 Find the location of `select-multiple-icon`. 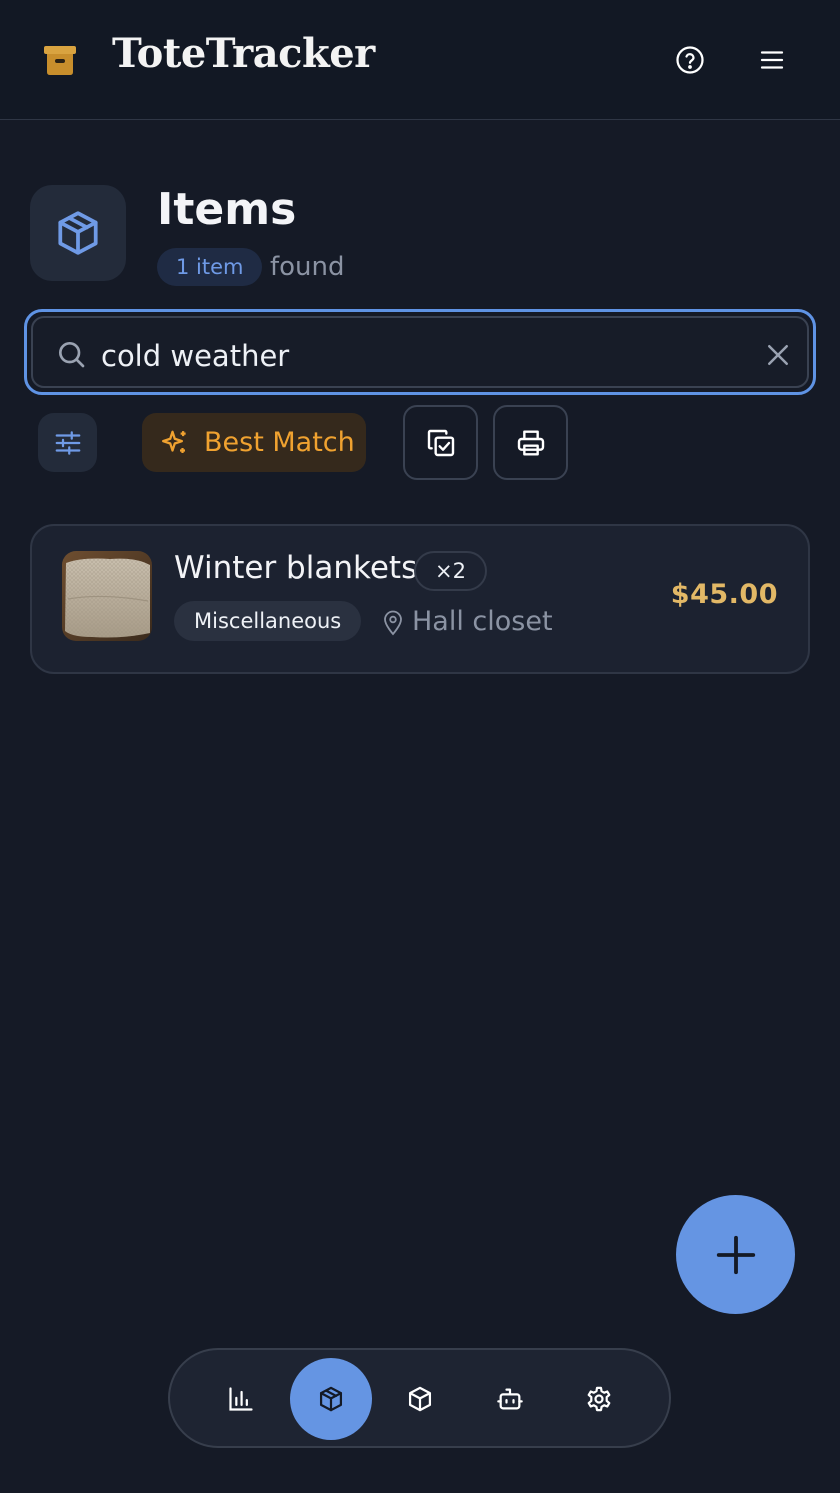

select-multiple-icon is located at coordinates (440, 442).